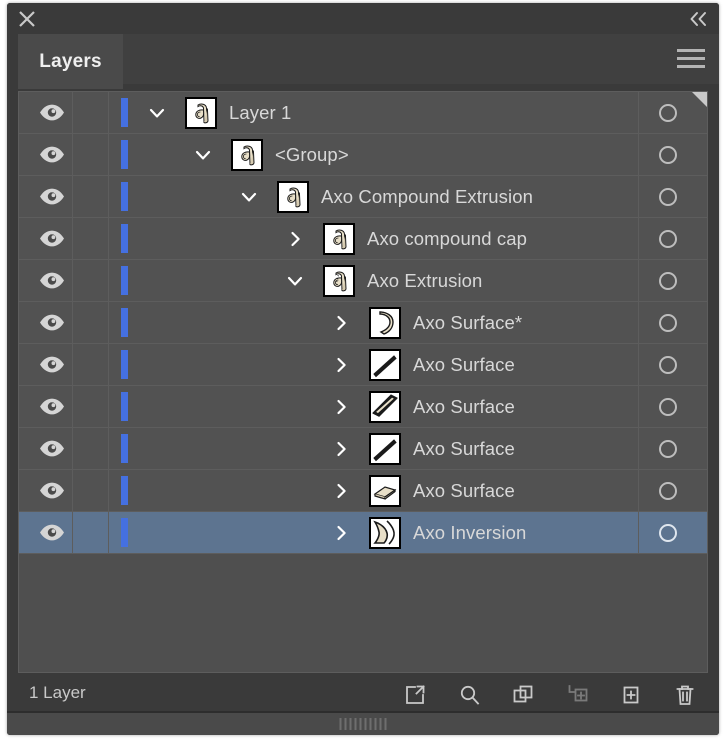 The width and height of the screenshot is (726, 744). I want to click on layer-name-label: Axo Extrusion, so click(425, 280).